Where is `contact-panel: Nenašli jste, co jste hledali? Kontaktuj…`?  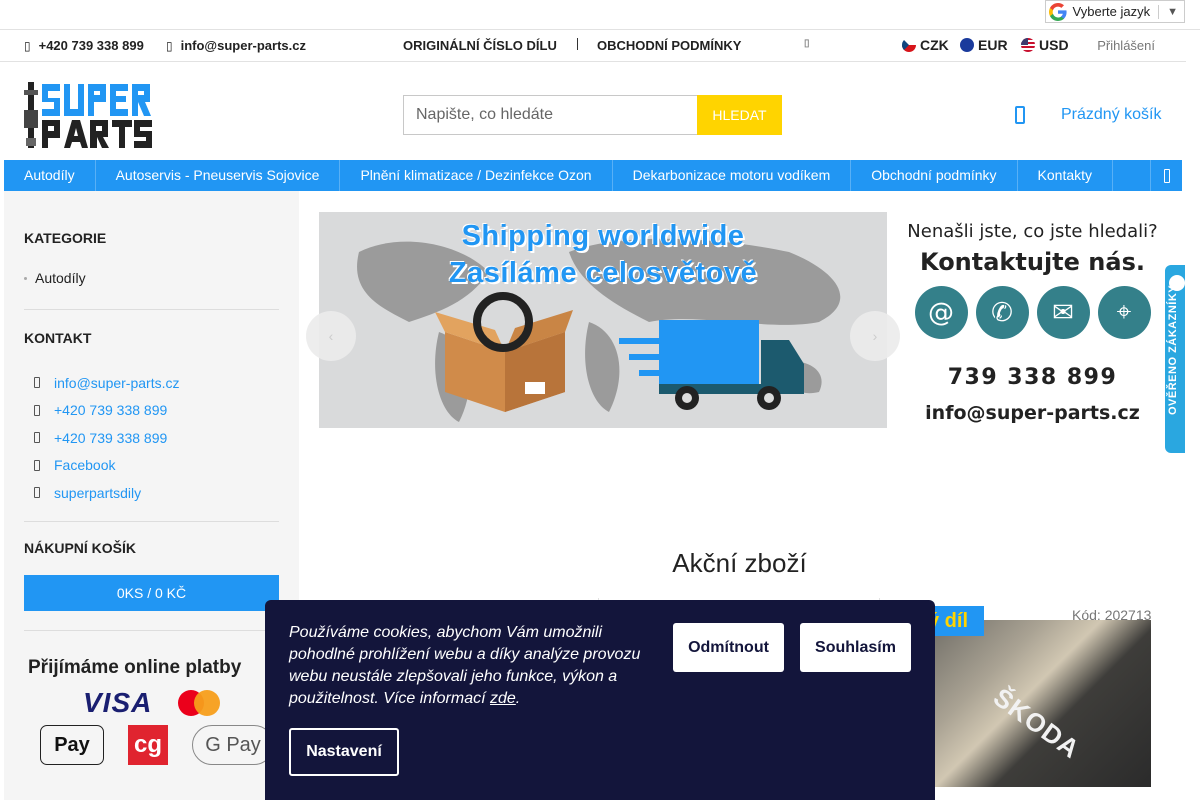 contact-panel: Nenašli jste, co jste hledali? Kontaktuj… is located at coordinates (1032, 337).